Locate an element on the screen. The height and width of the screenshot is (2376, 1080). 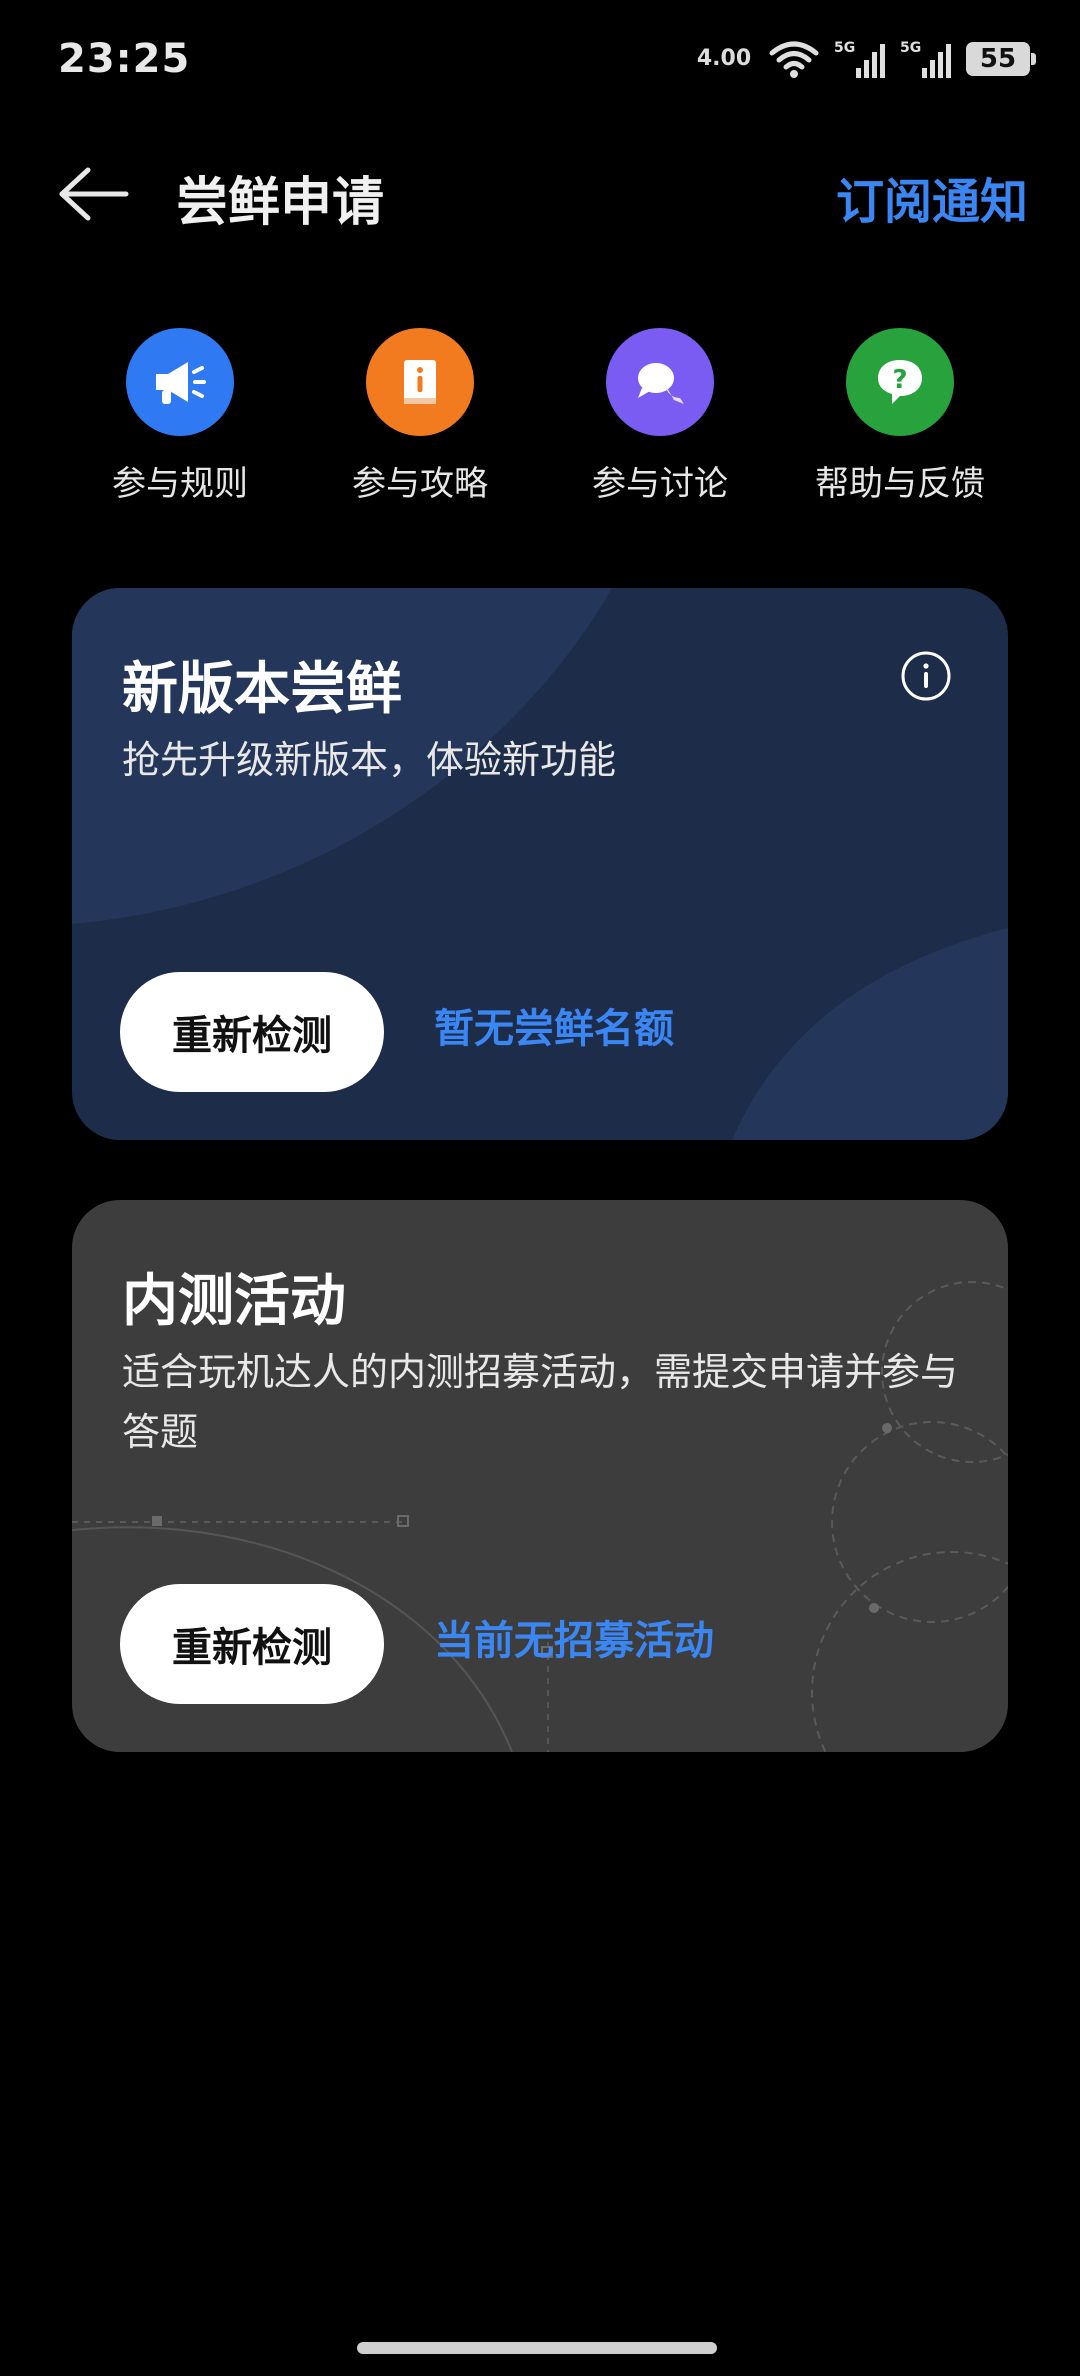
wifi-icon is located at coordinates (794, 59).